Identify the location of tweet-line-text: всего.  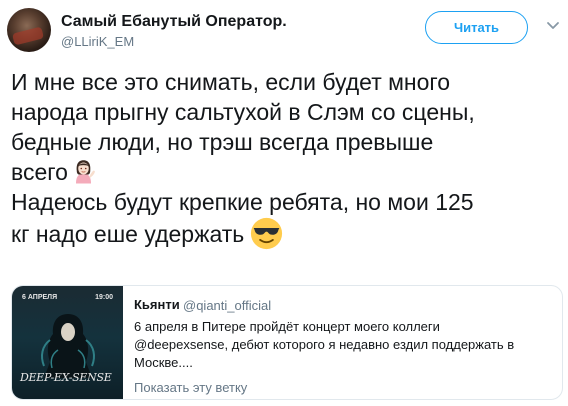
(39, 172).